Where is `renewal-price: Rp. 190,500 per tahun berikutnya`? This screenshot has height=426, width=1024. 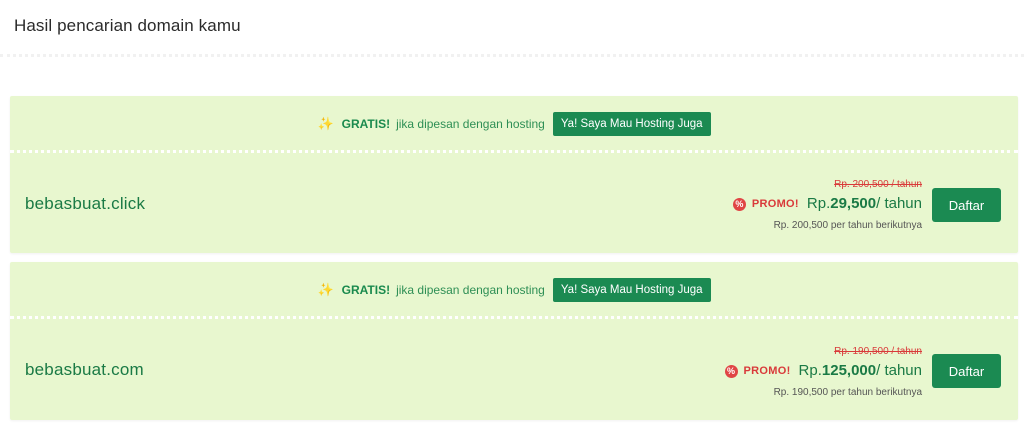
renewal-price: Rp. 190,500 per tahun berikutnya is located at coordinates (847, 392).